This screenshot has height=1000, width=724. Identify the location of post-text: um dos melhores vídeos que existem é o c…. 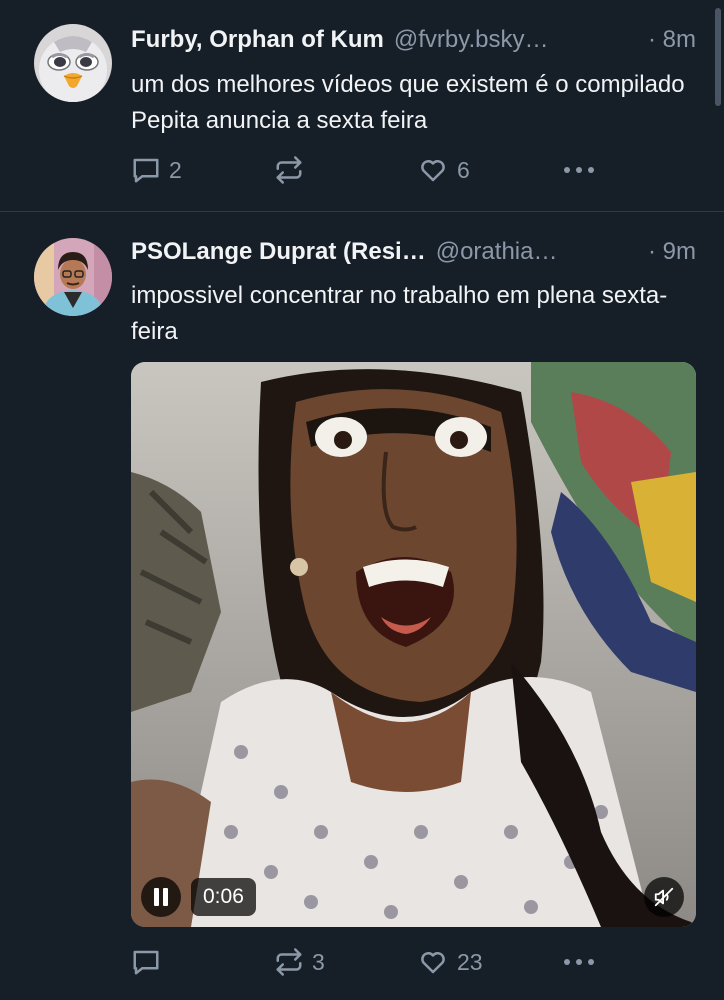
(408, 102).